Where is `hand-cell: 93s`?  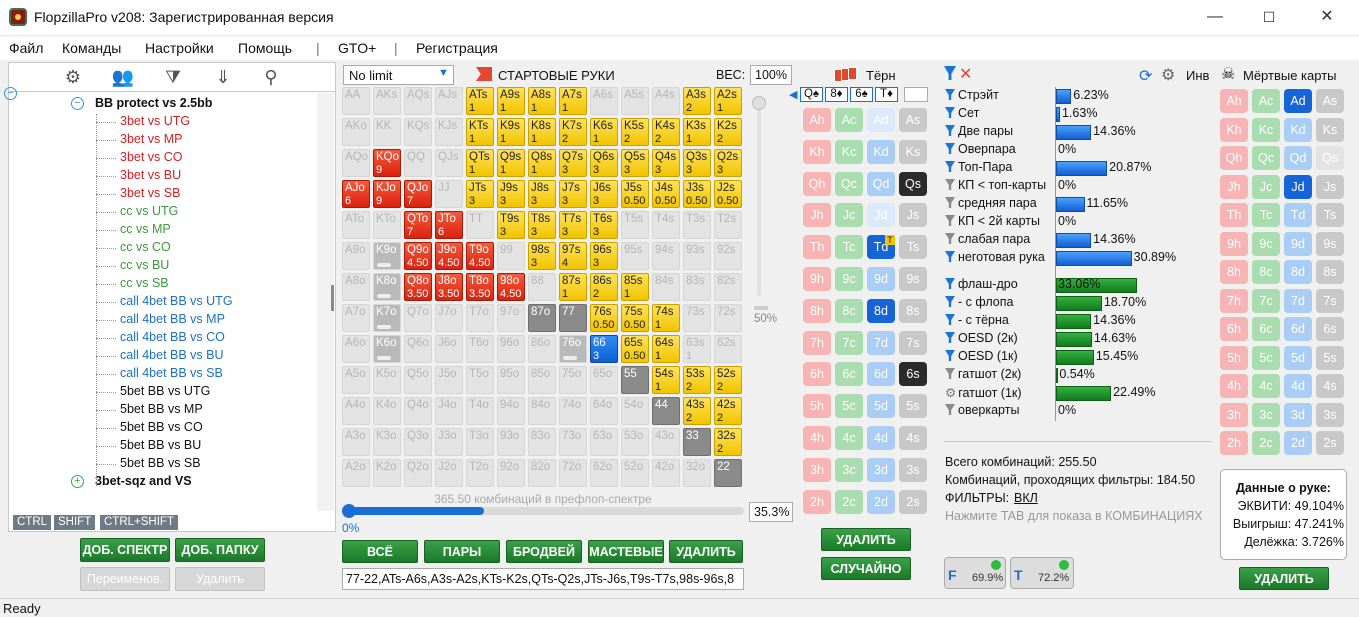 hand-cell: 93s is located at coordinates (697, 256).